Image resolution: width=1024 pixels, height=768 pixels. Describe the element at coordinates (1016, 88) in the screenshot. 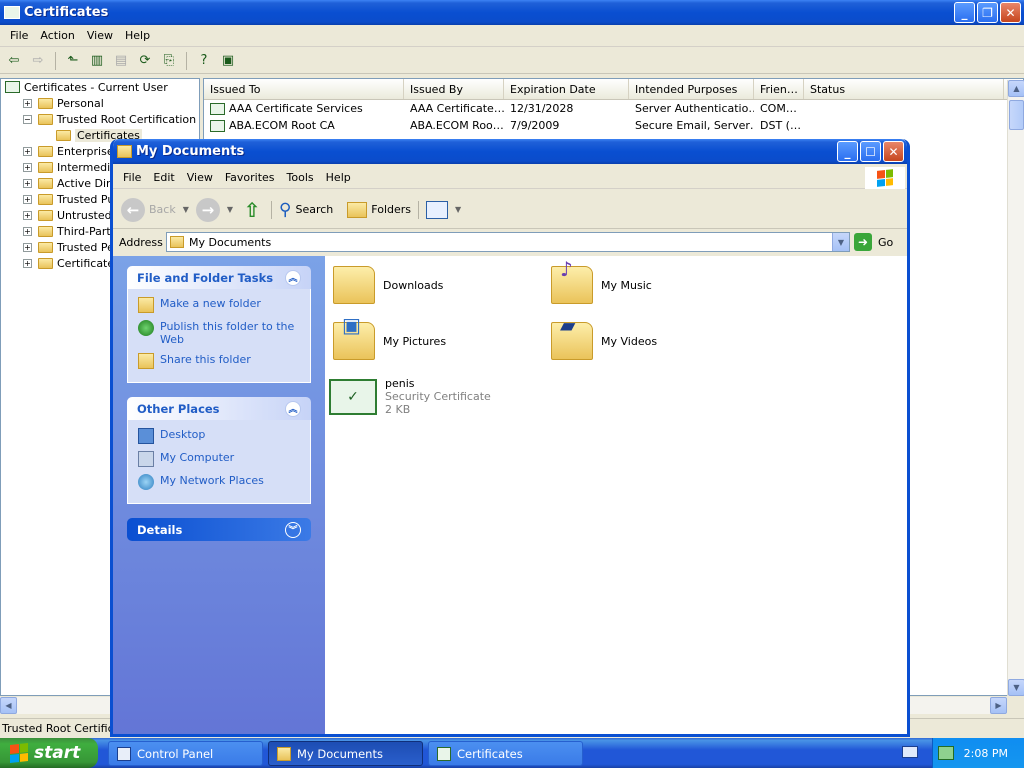

I see `scroll-up-icon: ▲` at that location.